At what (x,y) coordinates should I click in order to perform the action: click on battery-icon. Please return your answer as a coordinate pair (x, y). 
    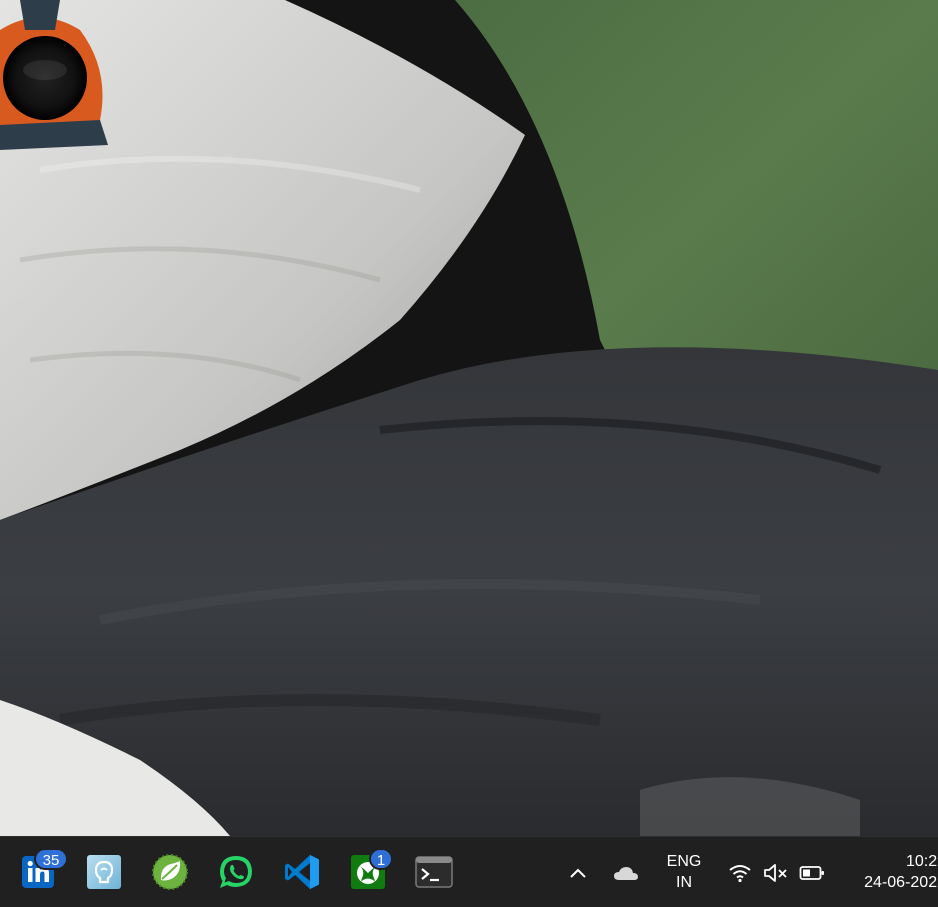
    Looking at the image, I should click on (811, 873).